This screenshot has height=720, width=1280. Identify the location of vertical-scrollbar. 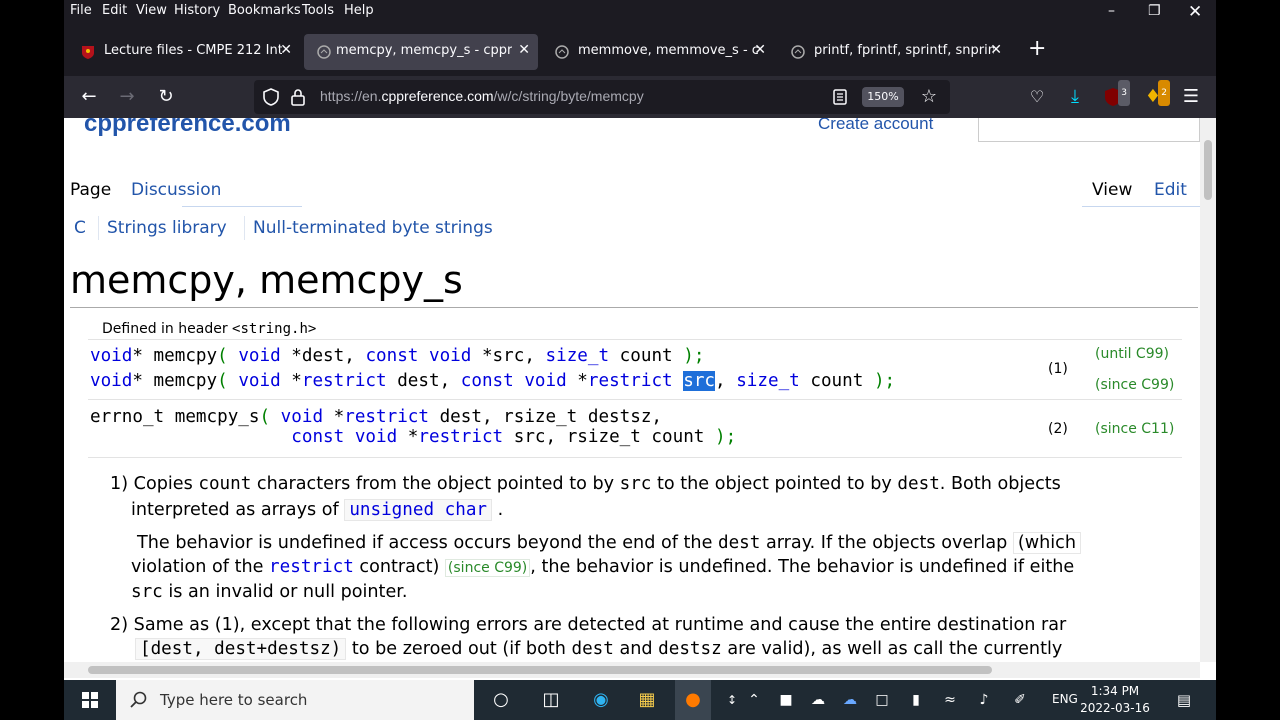
(1208, 390).